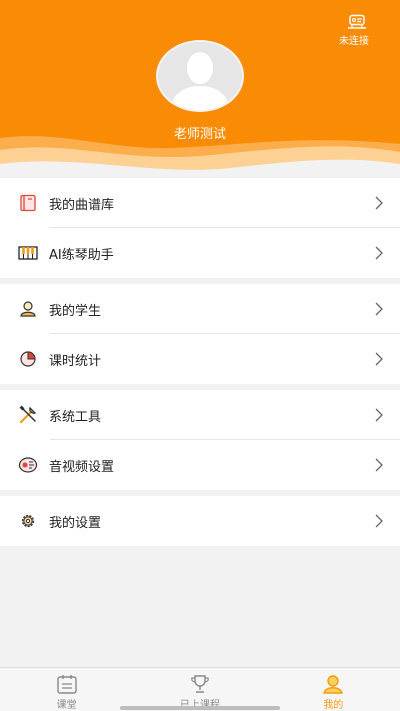 The width and height of the screenshot is (400, 711). Describe the element at coordinates (28, 359) in the screenshot. I see `pie-chart-icon` at that location.